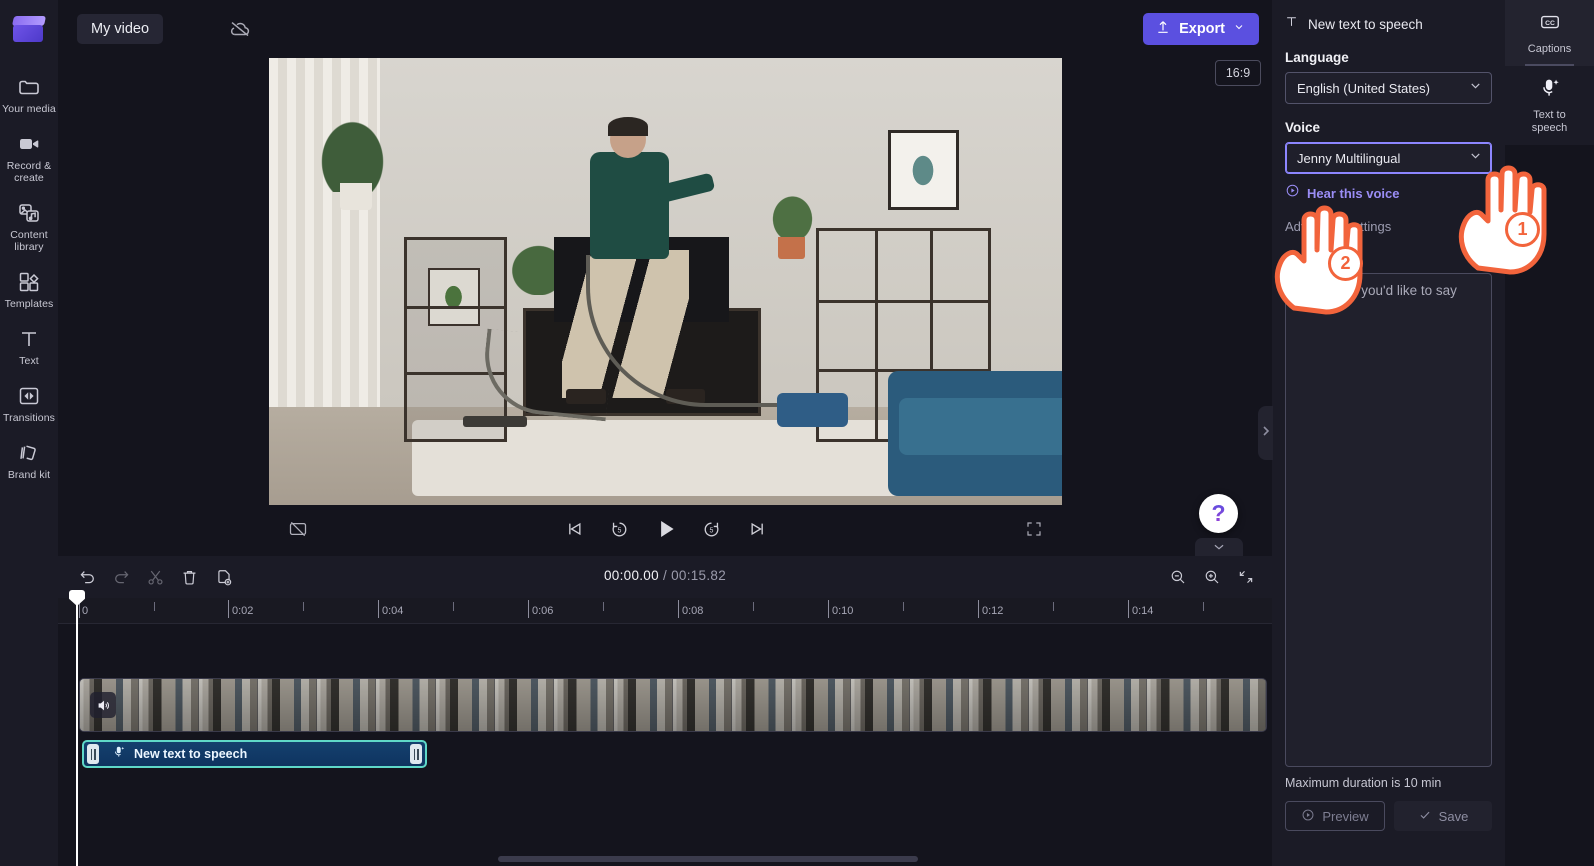 The width and height of the screenshot is (1594, 866). Describe the element at coordinates (543, 611) in the screenshot. I see `ruler-label: 0:06` at that location.